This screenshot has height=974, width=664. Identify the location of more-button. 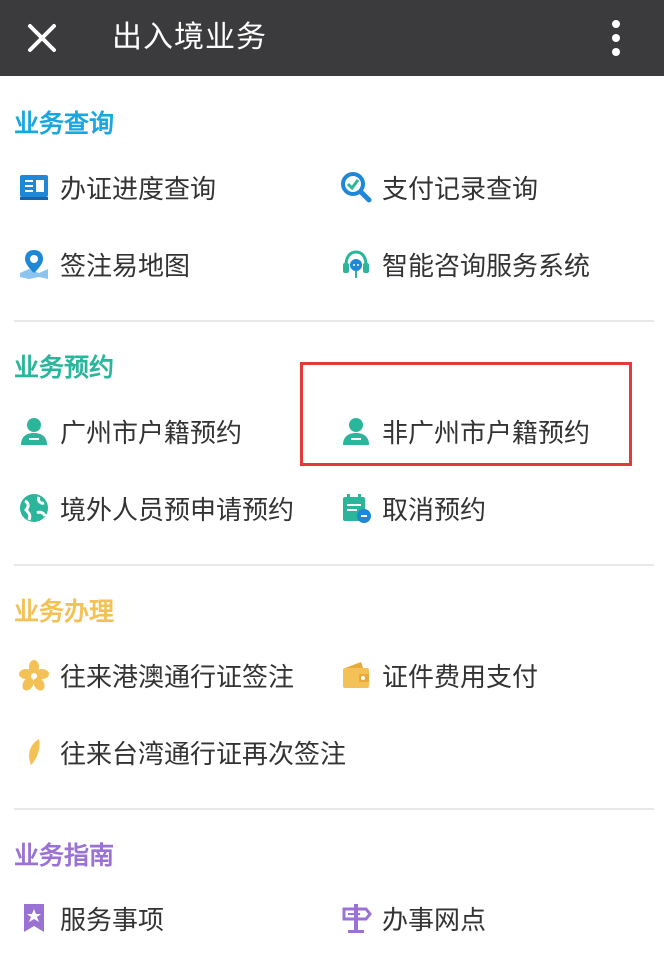
(616, 38).